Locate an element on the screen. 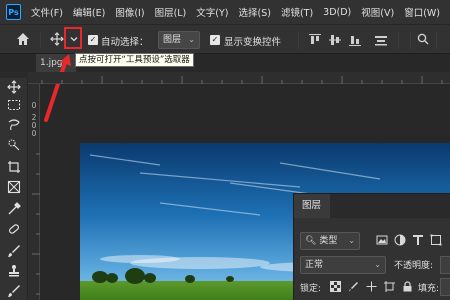  blend-mode-dropdown: 正常 ⌄ is located at coordinates (343, 265).